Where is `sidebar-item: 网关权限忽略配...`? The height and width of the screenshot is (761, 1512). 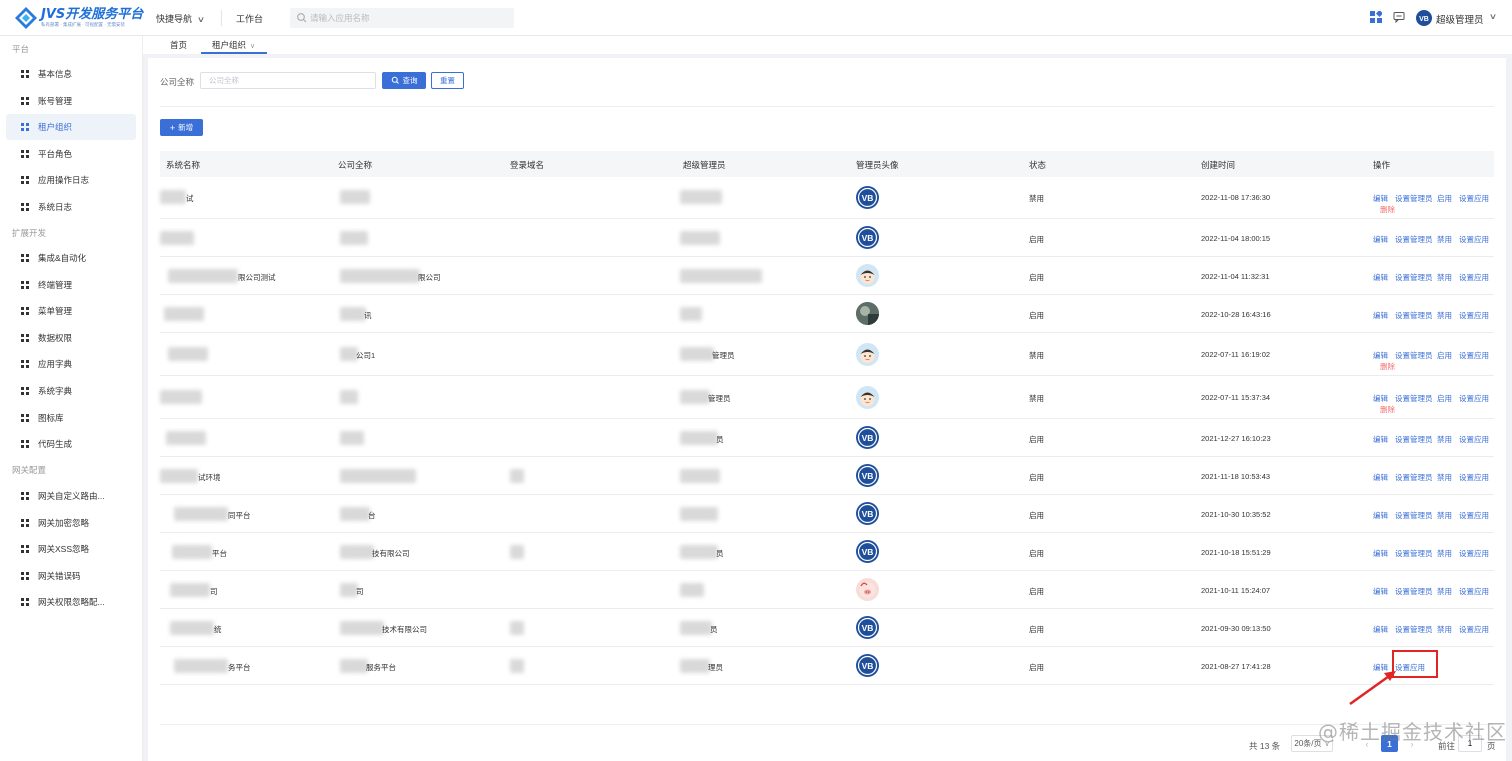 sidebar-item: 网关权限忽略配... is located at coordinates (71, 602).